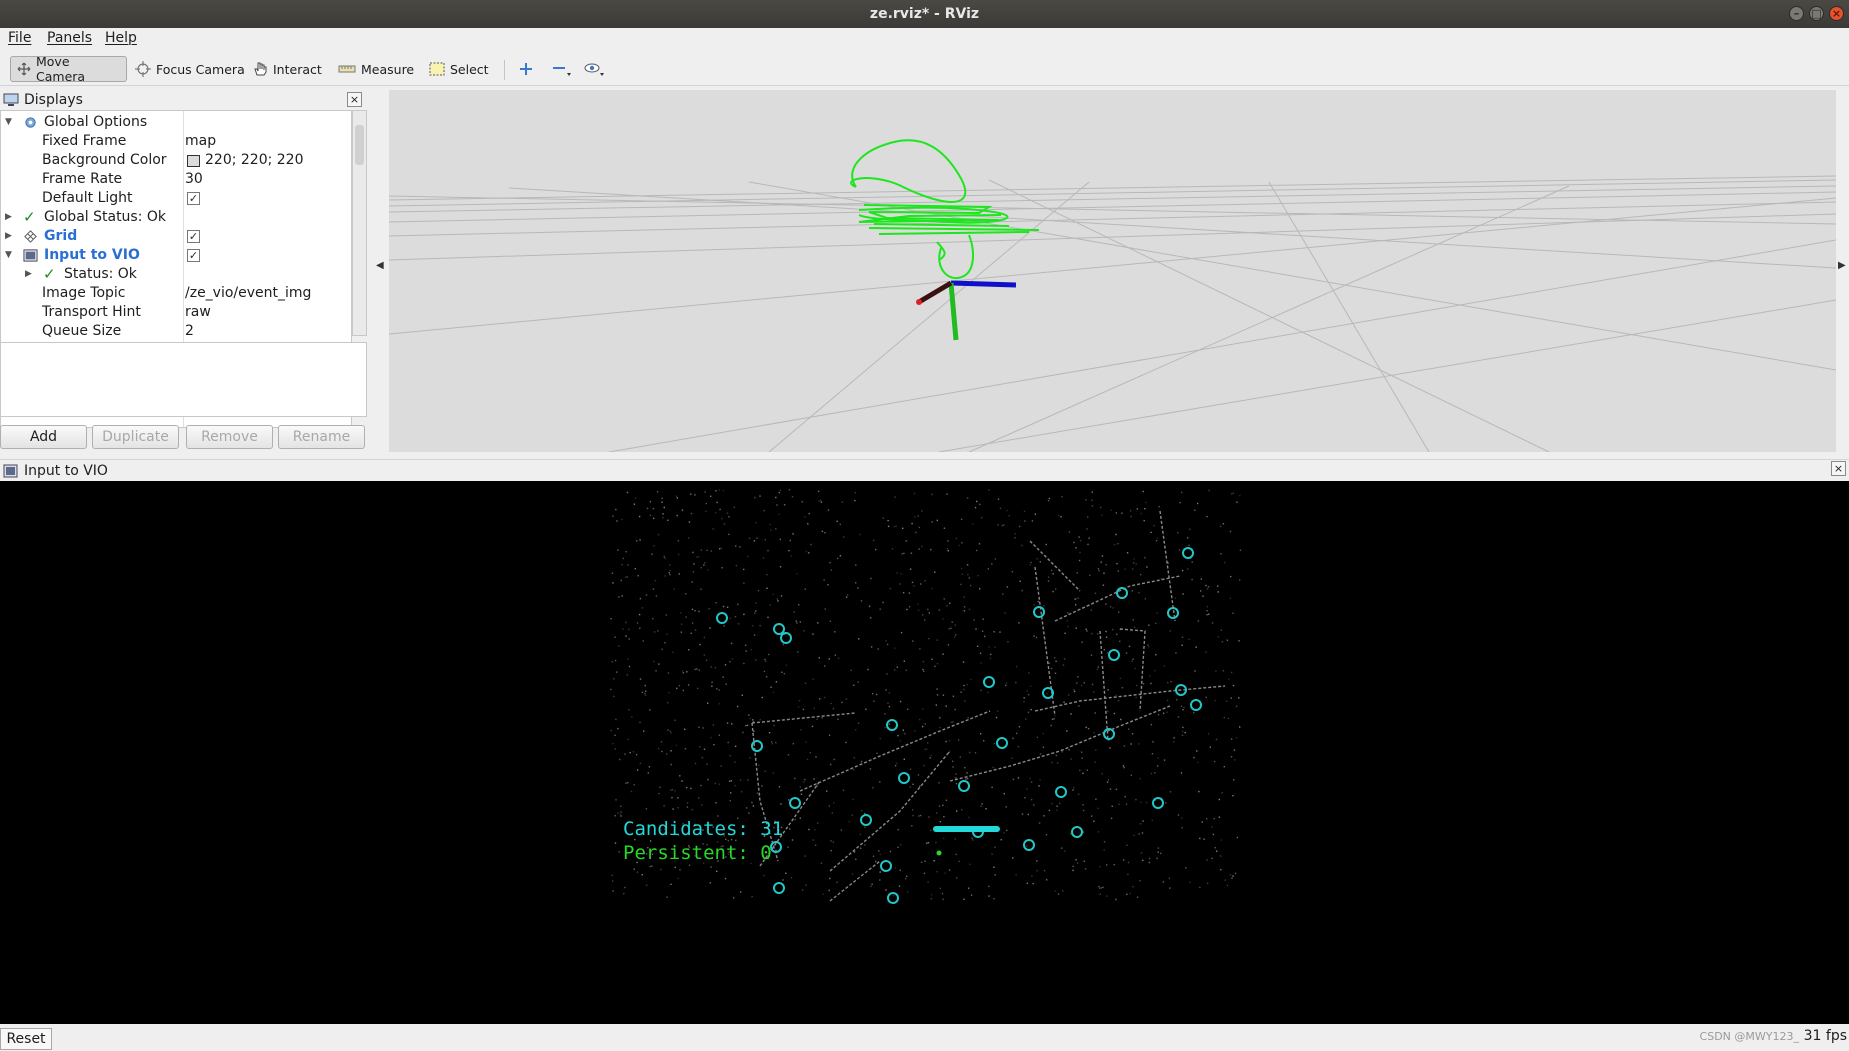  I want to click on menu-help: Help, so click(121, 38).